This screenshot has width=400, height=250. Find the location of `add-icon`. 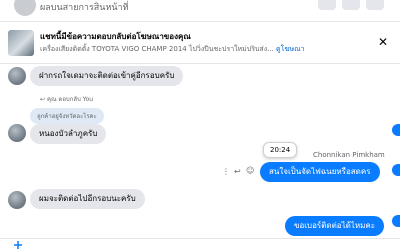

add-icon is located at coordinates (18, 245).